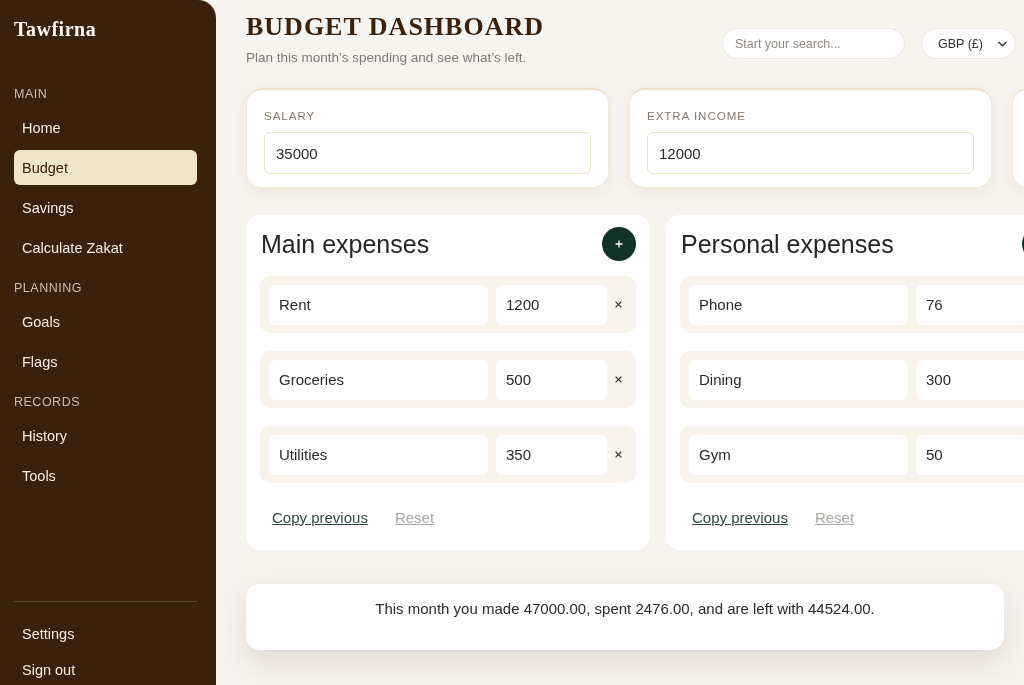  I want to click on expense-amount-field: 500, so click(551, 379).